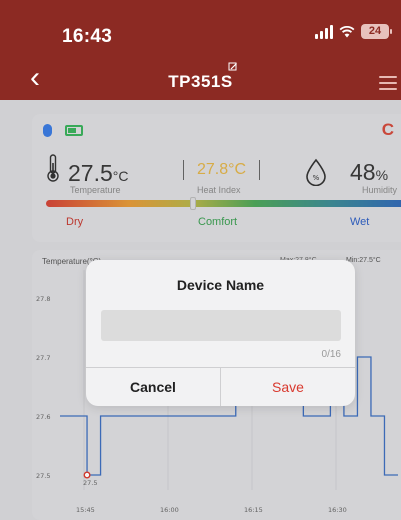 This screenshot has width=401, height=520. What do you see at coordinates (221, 325) in the screenshot?
I see `device-name-input` at bounding box center [221, 325].